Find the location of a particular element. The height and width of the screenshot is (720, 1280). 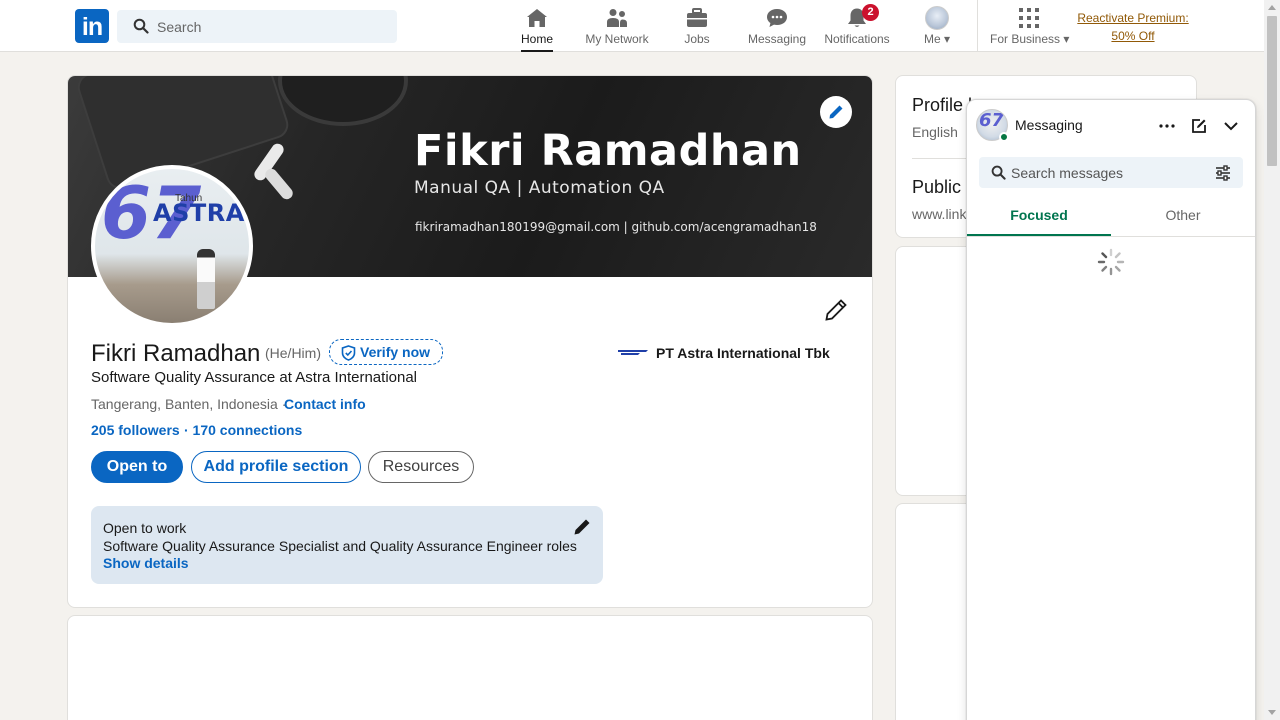

tab-other: Other is located at coordinates (1183, 216).